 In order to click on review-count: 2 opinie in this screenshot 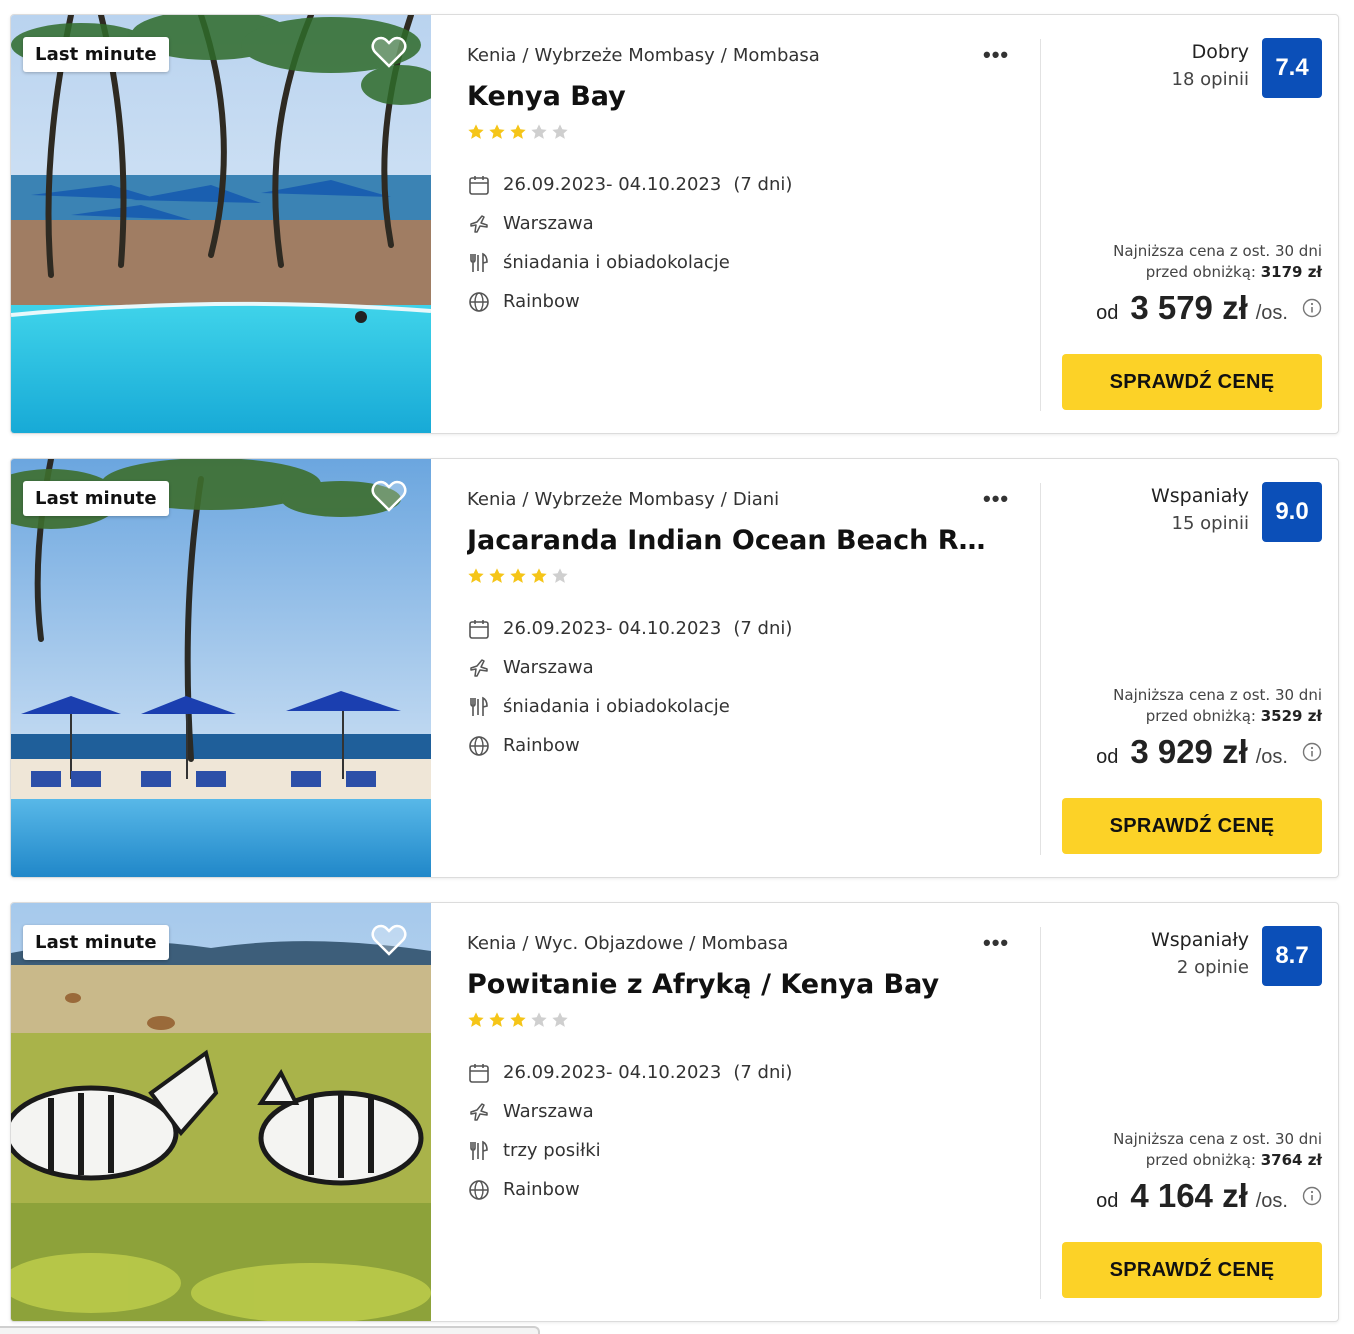, I will do `click(1213, 967)`.